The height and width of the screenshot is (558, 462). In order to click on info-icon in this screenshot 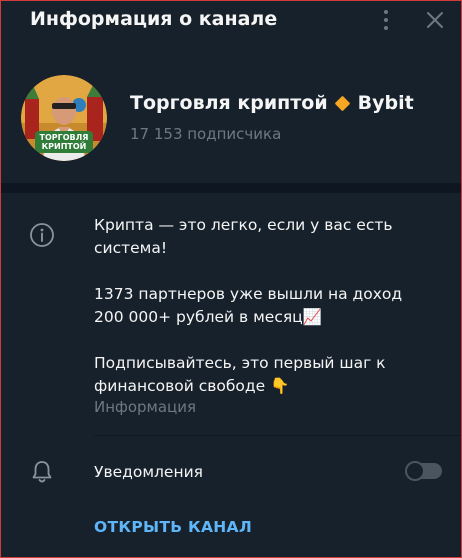, I will do `click(42, 235)`.